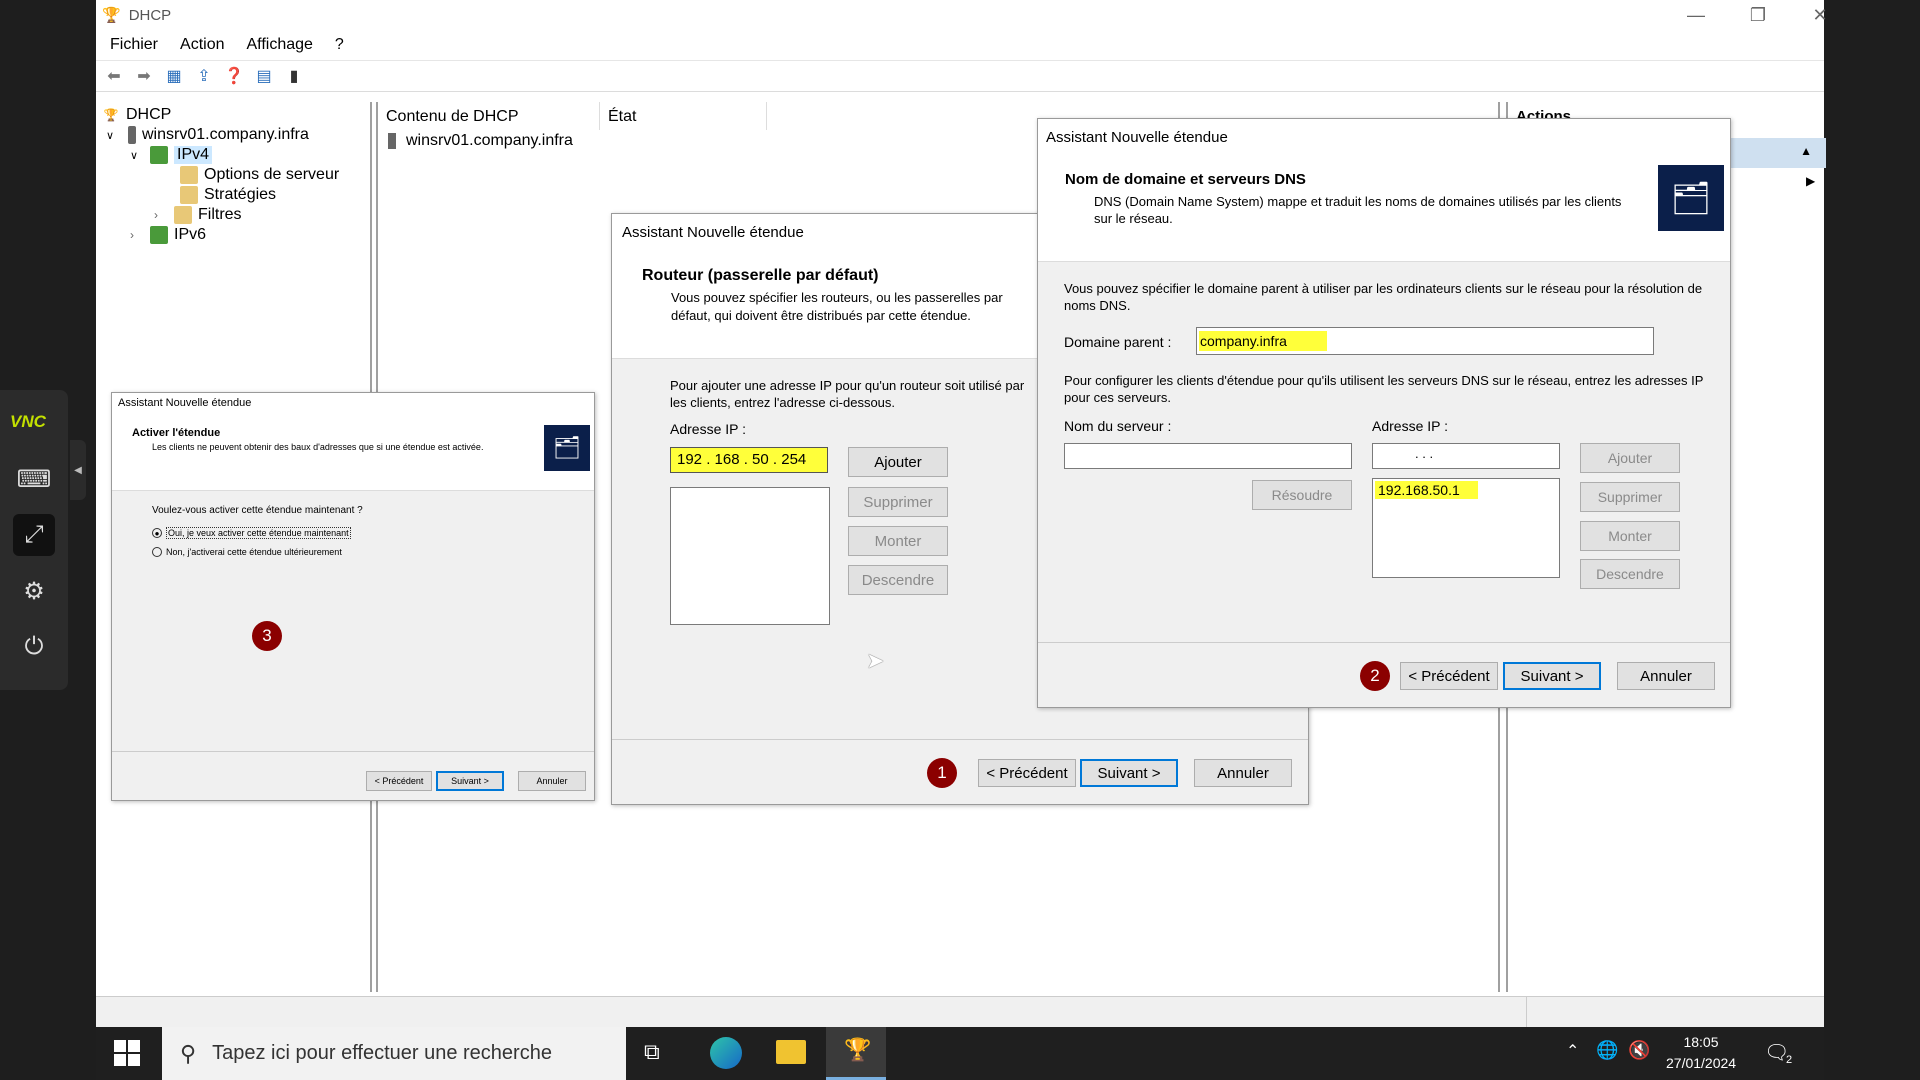  Describe the element at coordinates (394, 1053) in the screenshot. I see `taskbar-search: ⚲ Tapez ici pour effectuer une recherche` at that location.